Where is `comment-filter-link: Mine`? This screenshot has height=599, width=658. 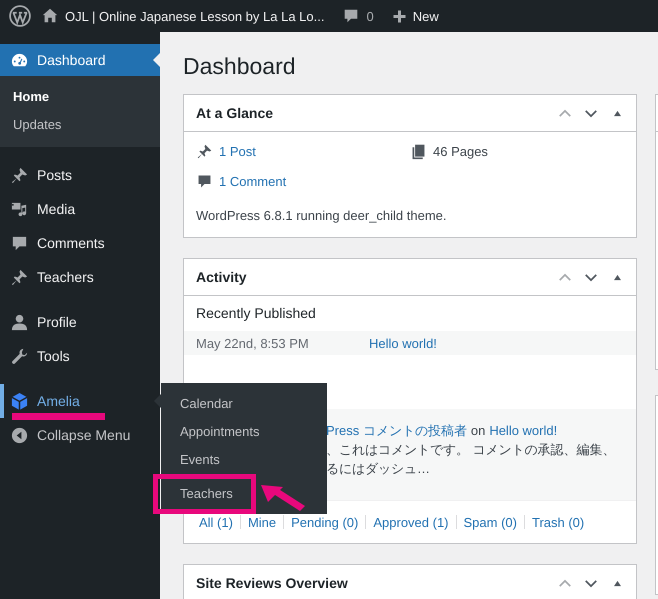 comment-filter-link: Mine is located at coordinates (262, 522).